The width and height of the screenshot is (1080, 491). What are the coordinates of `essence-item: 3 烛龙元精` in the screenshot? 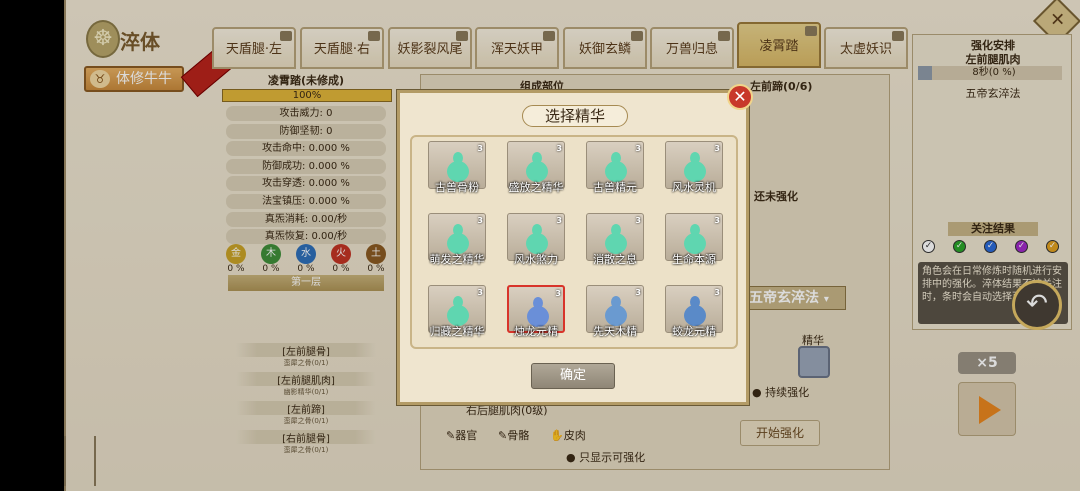 It's located at (536, 315).